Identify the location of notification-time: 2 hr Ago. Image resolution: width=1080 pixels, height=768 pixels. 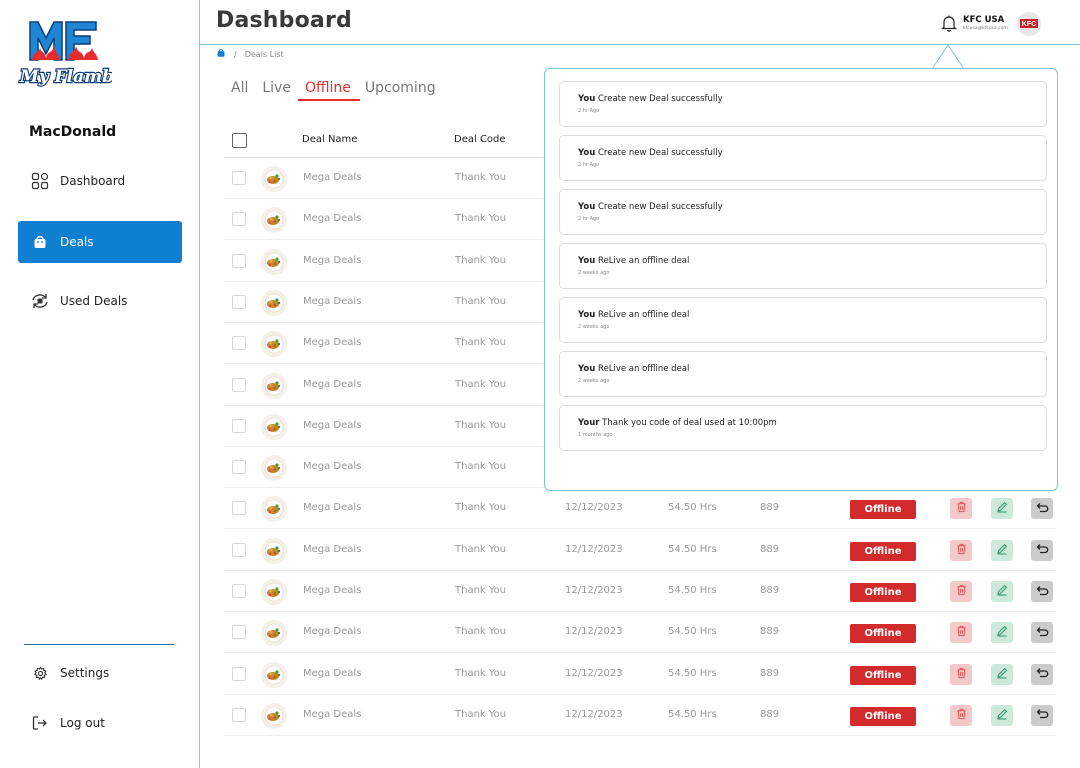
(589, 165).